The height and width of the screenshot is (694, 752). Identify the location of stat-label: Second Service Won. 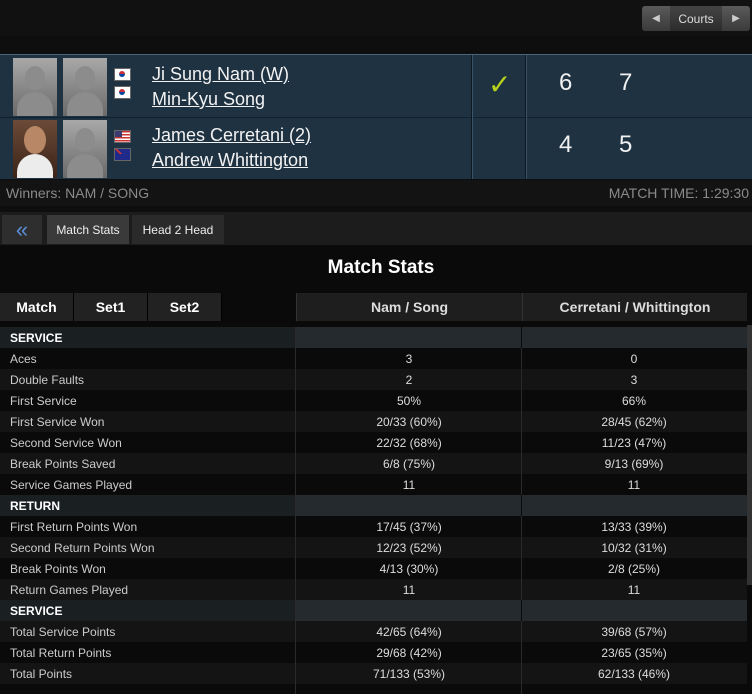
(66, 443).